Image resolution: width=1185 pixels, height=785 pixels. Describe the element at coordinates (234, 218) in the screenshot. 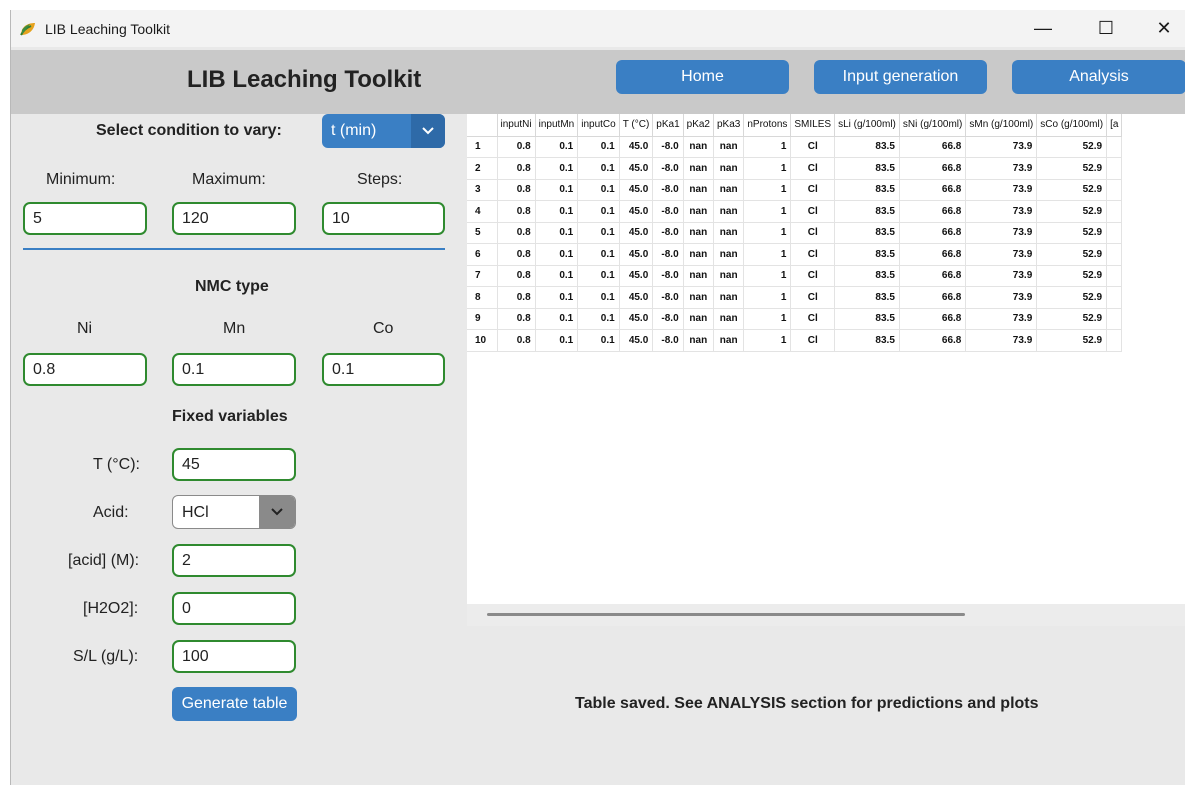

I see `maximum-input: 120` at that location.